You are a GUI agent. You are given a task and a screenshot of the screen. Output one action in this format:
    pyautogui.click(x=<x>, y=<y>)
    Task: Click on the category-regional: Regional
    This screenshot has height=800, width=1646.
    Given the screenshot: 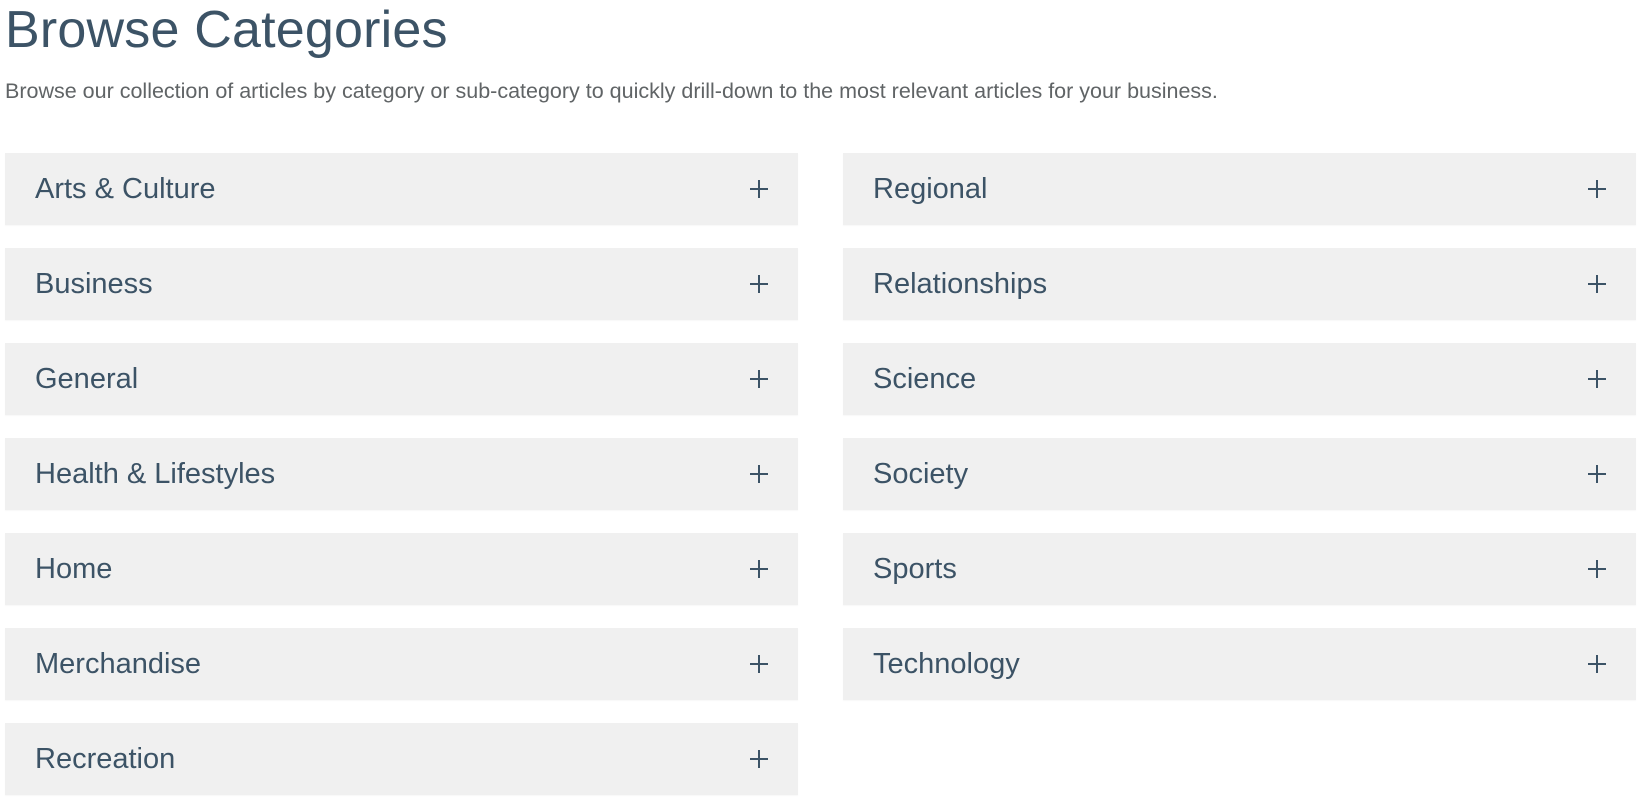 What is the action you would take?
    pyautogui.click(x=1239, y=189)
    